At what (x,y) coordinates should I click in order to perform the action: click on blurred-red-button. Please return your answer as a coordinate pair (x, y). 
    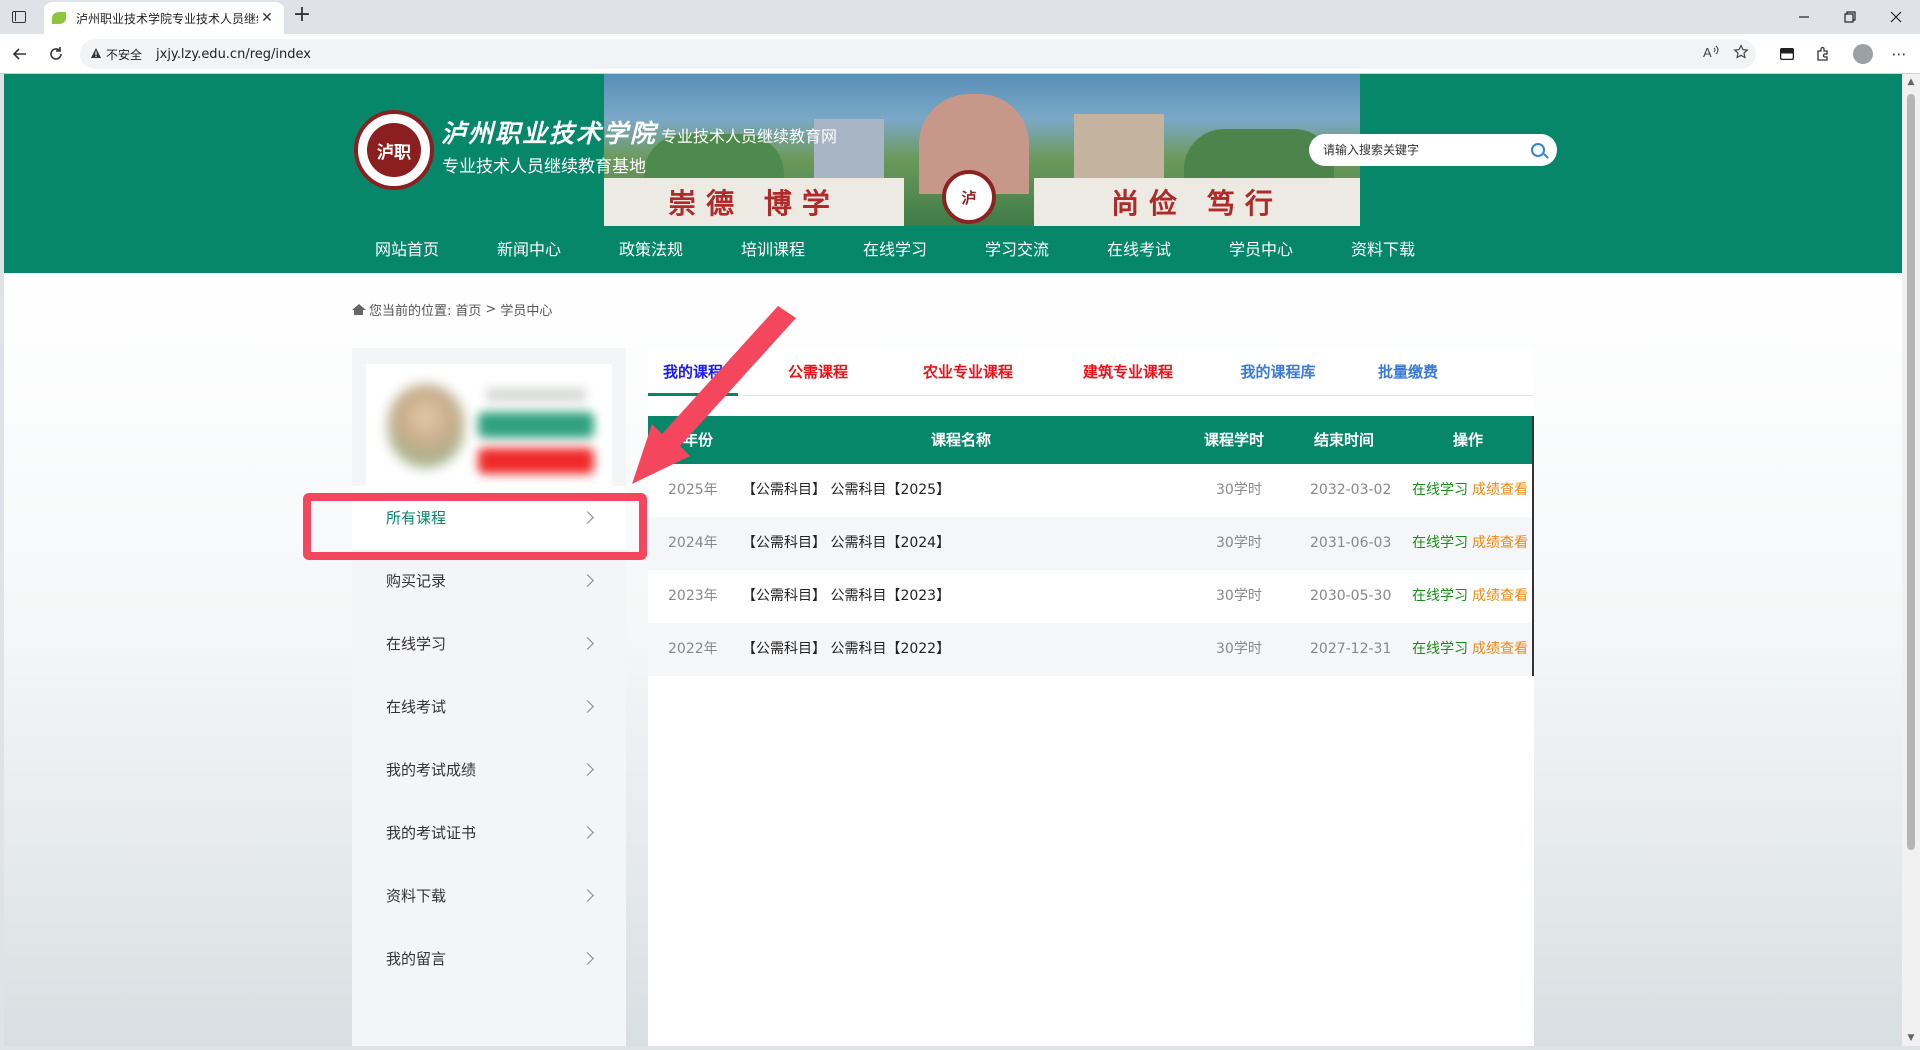
    Looking at the image, I should click on (536, 461).